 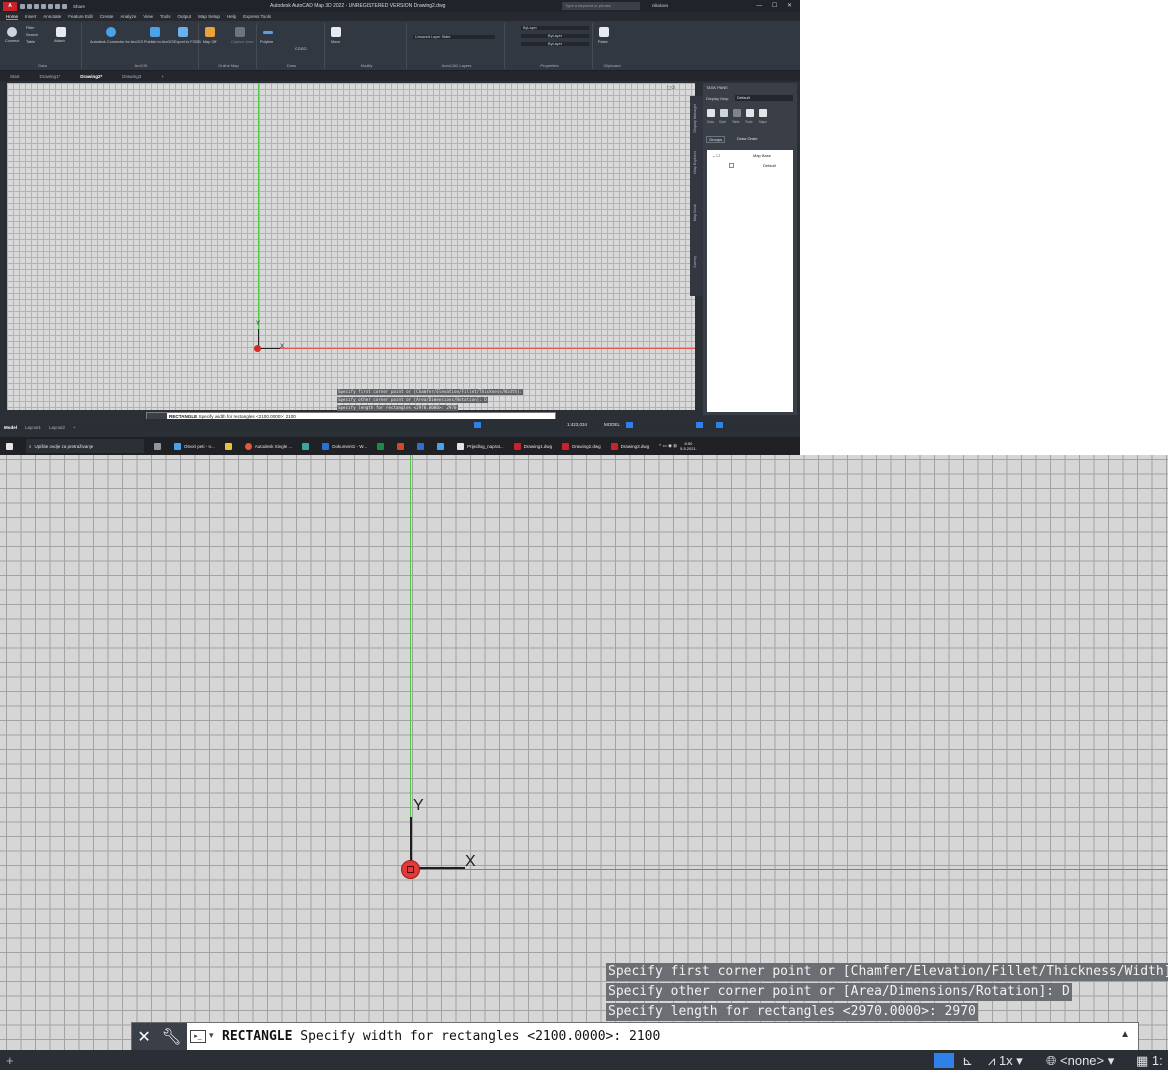 What do you see at coordinates (61, 32) in the screenshot?
I see `attach-icon` at bounding box center [61, 32].